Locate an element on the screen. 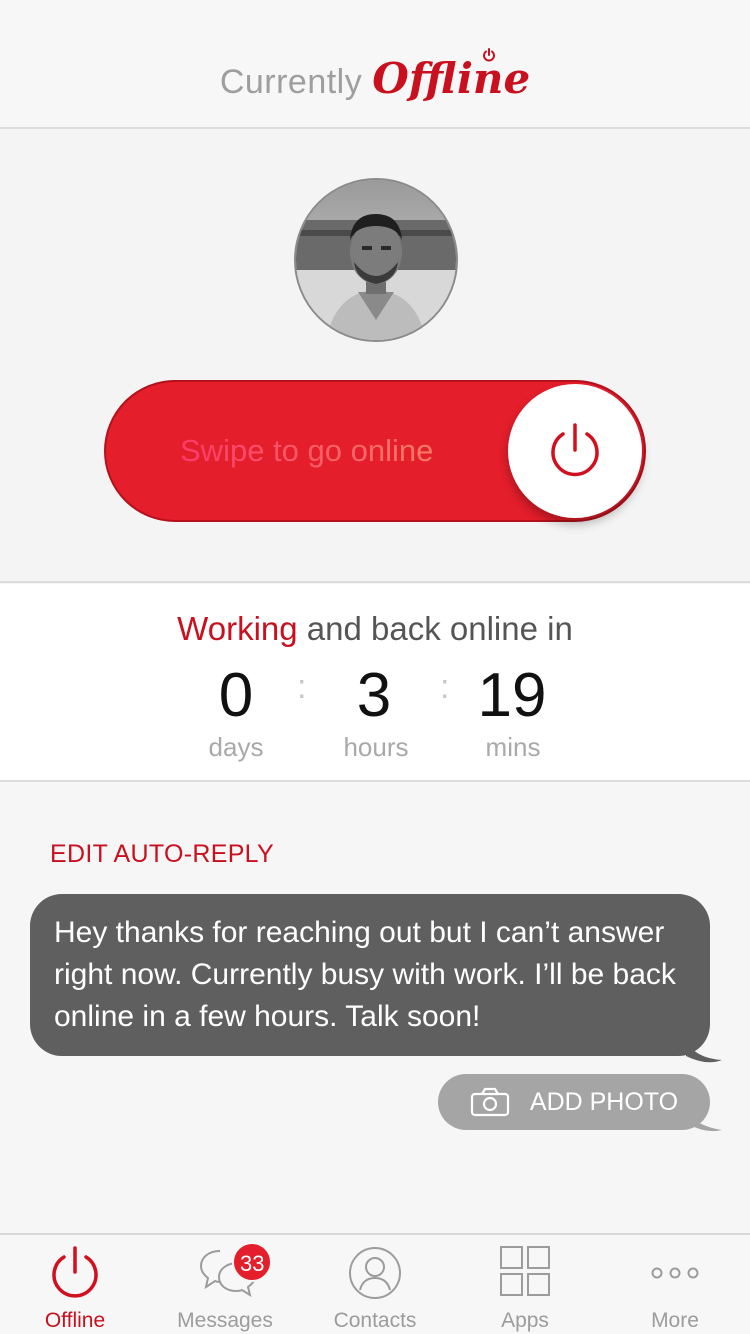 The image size is (750, 1334). tab-label: Offline is located at coordinates (75, 1320).